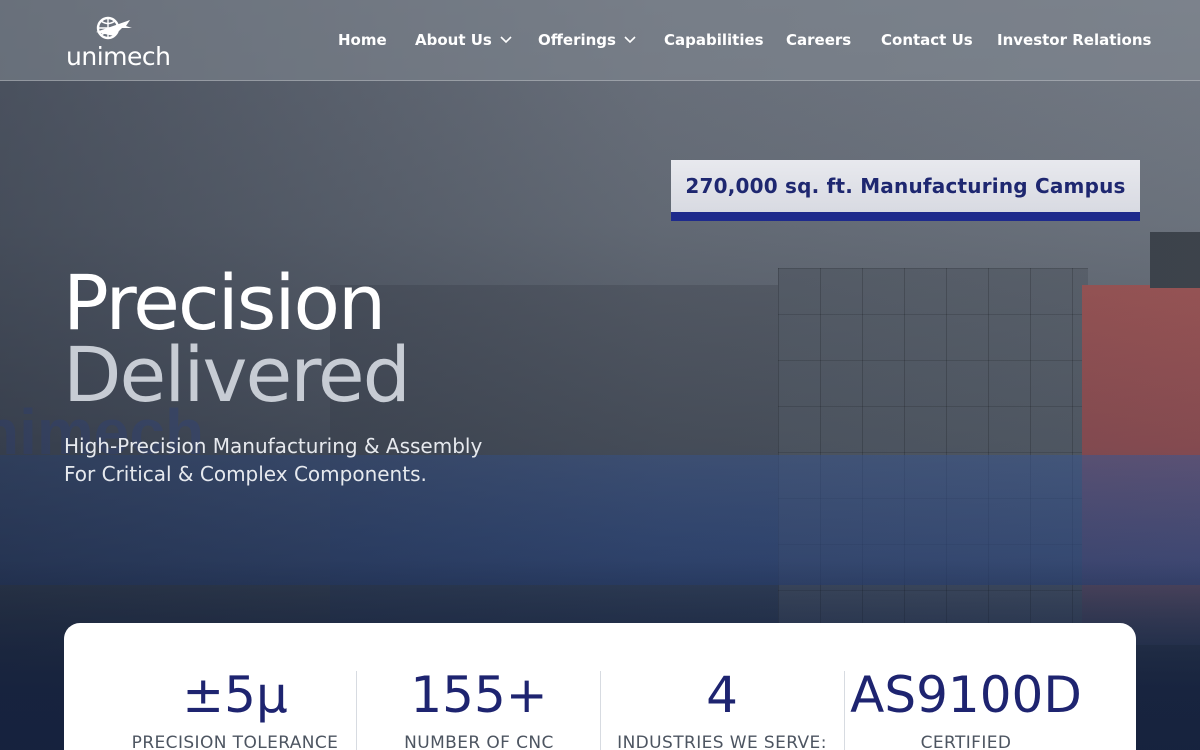 The width and height of the screenshot is (1200, 750). I want to click on nav-about-us-label: About Us, so click(453, 40).